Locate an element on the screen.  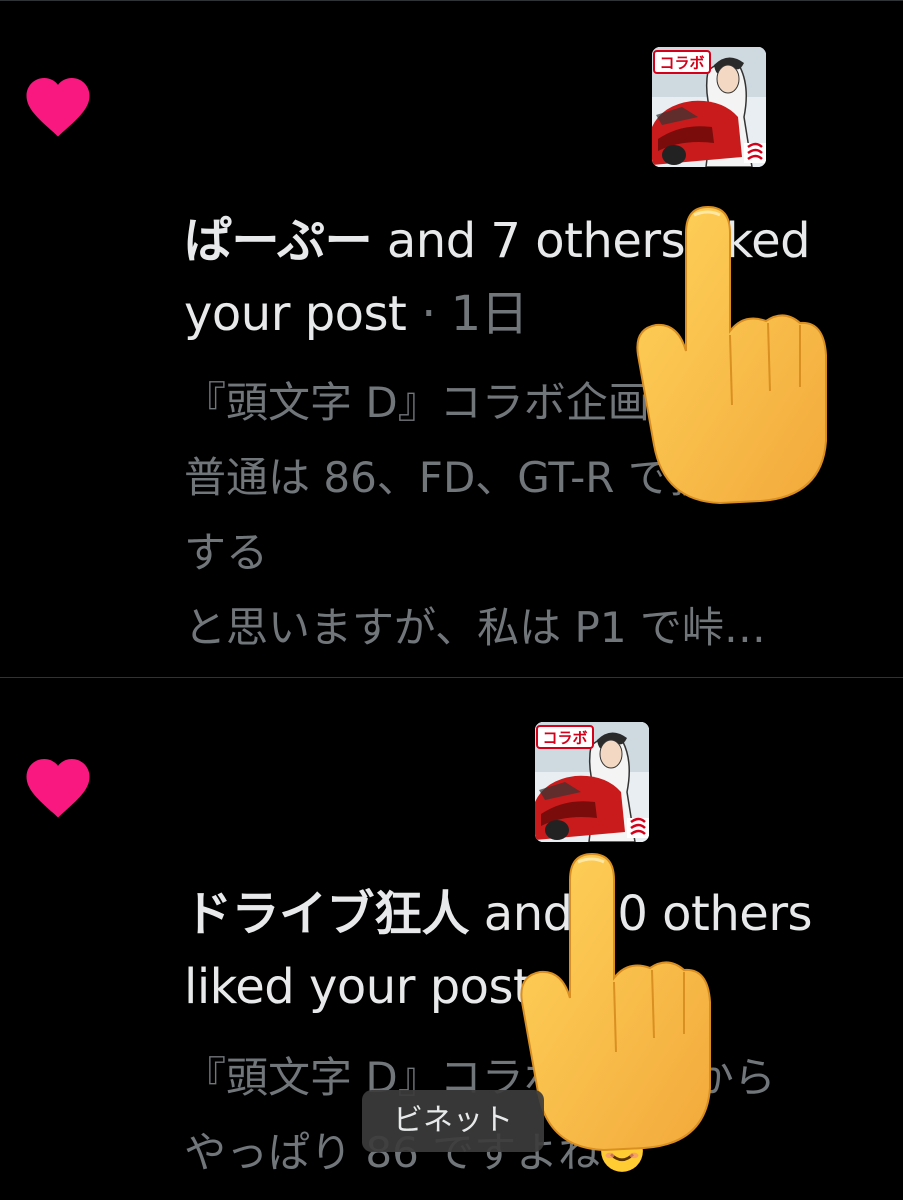
timestamp: 1日 is located at coordinates (489, 314).